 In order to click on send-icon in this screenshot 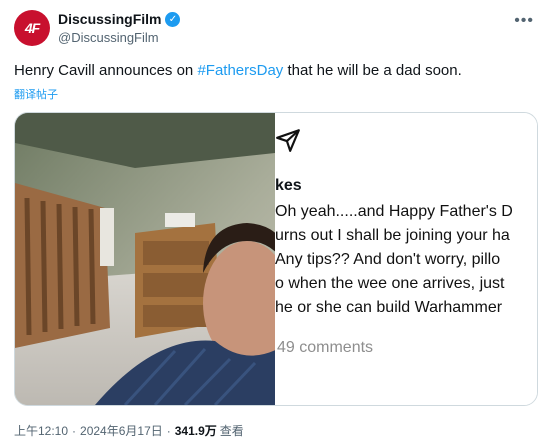, I will do `click(288, 140)`.